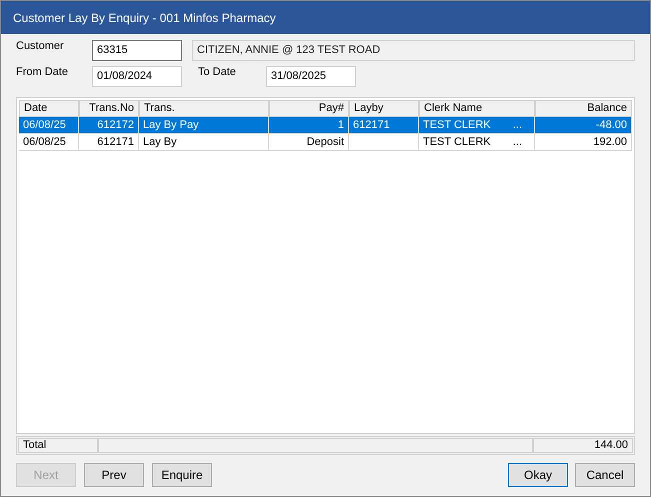 The width and height of the screenshot is (651, 497). What do you see at coordinates (160, 142) in the screenshot?
I see `table-cell-text: Lay By` at bounding box center [160, 142].